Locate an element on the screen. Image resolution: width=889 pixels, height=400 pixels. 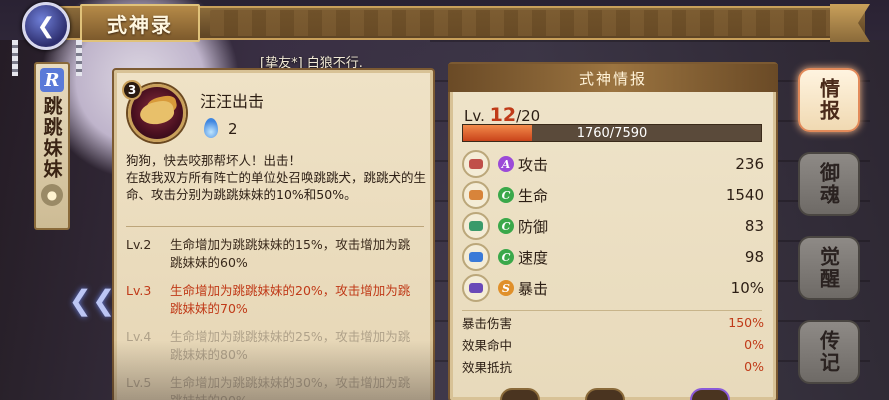
skill-name: 汪汪出击 is located at coordinates (232, 101).